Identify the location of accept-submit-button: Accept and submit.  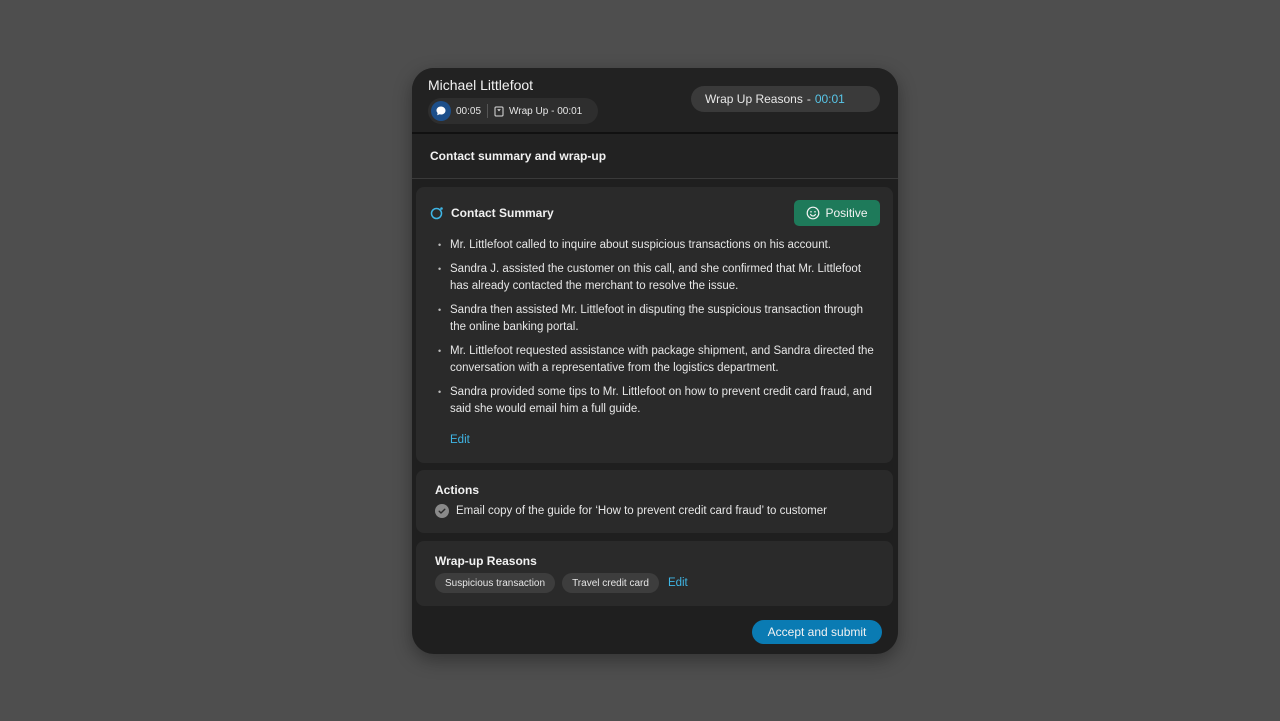
(817, 632).